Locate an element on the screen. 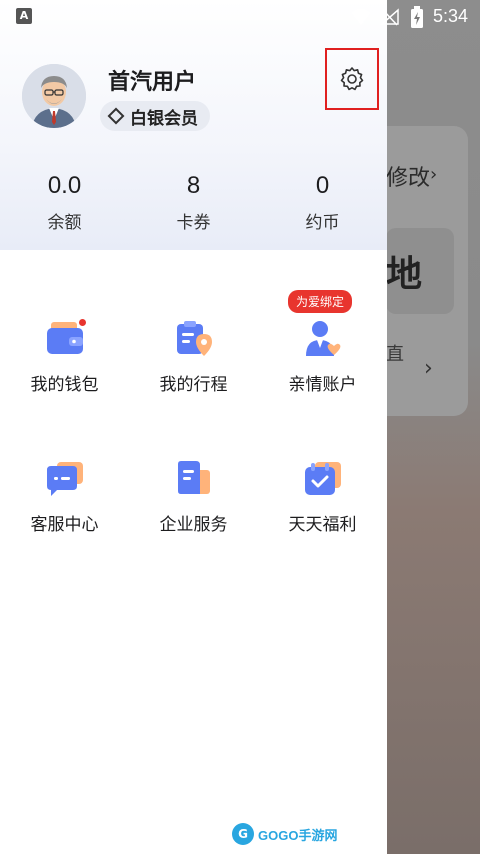  avatar is located at coordinates (54, 96).